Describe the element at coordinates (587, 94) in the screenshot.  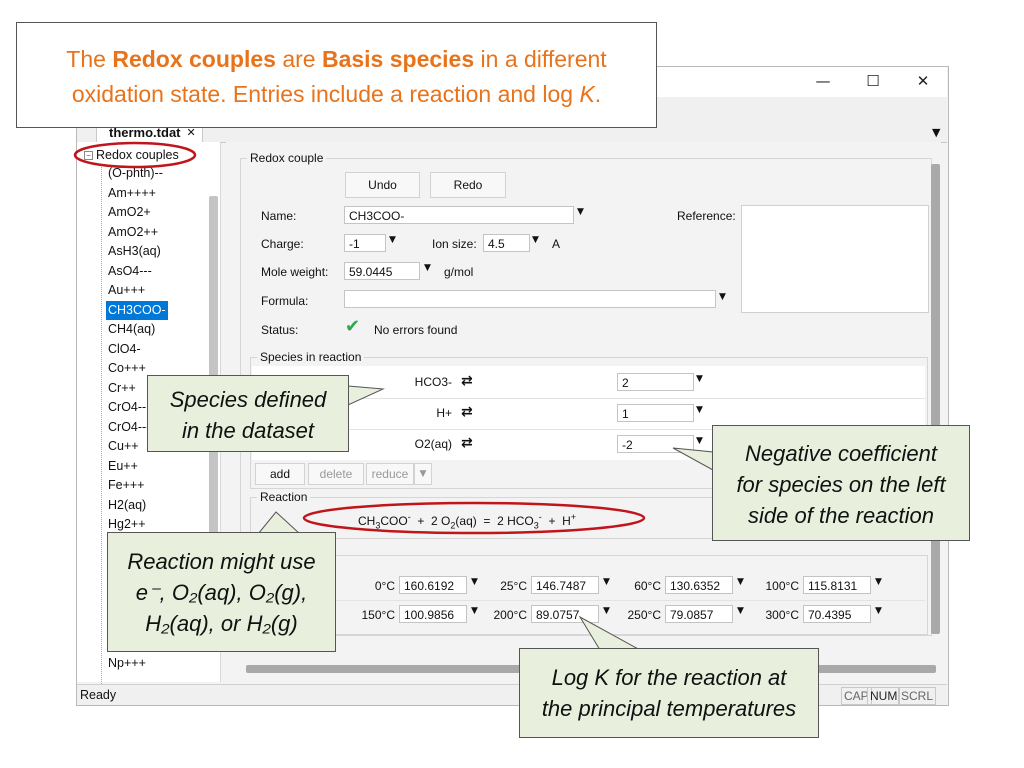
I see `header-k: K` at that location.